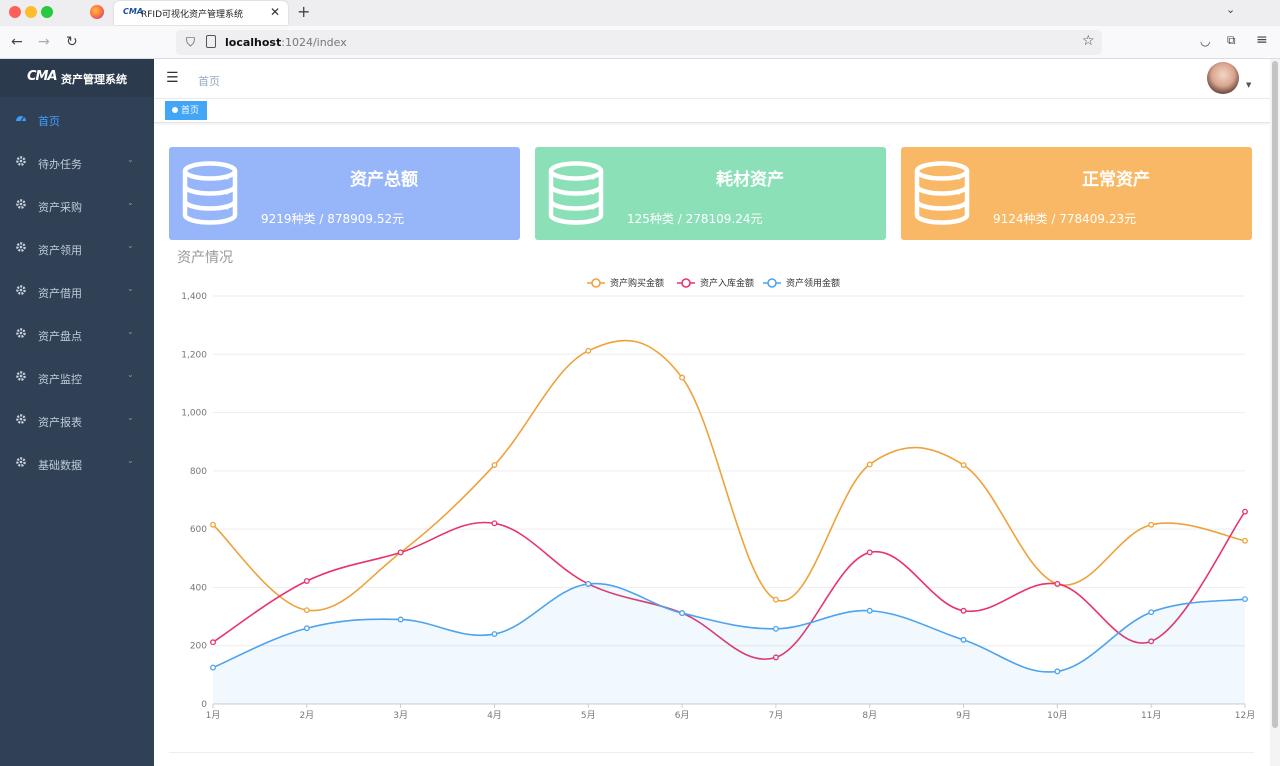 The height and width of the screenshot is (766, 1280). What do you see at coordinates (60, 422) in the screenshot?
I see `sidebar-item-label: 资产报表` at bounding box center [60, 422].